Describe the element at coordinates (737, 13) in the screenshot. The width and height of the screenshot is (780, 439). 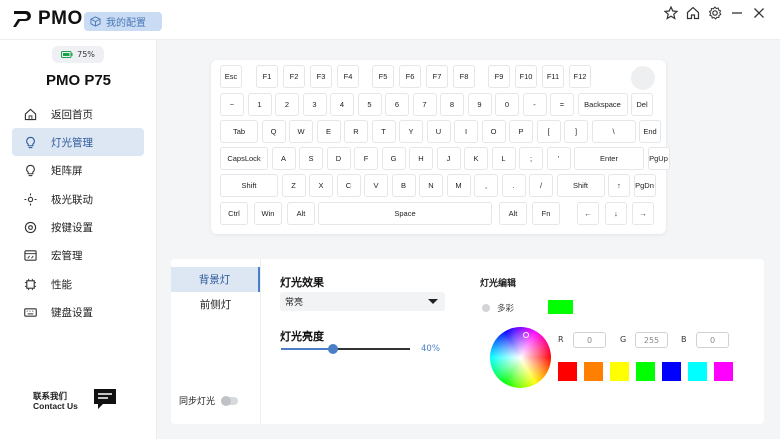
I see `minimize-icon` at that location.